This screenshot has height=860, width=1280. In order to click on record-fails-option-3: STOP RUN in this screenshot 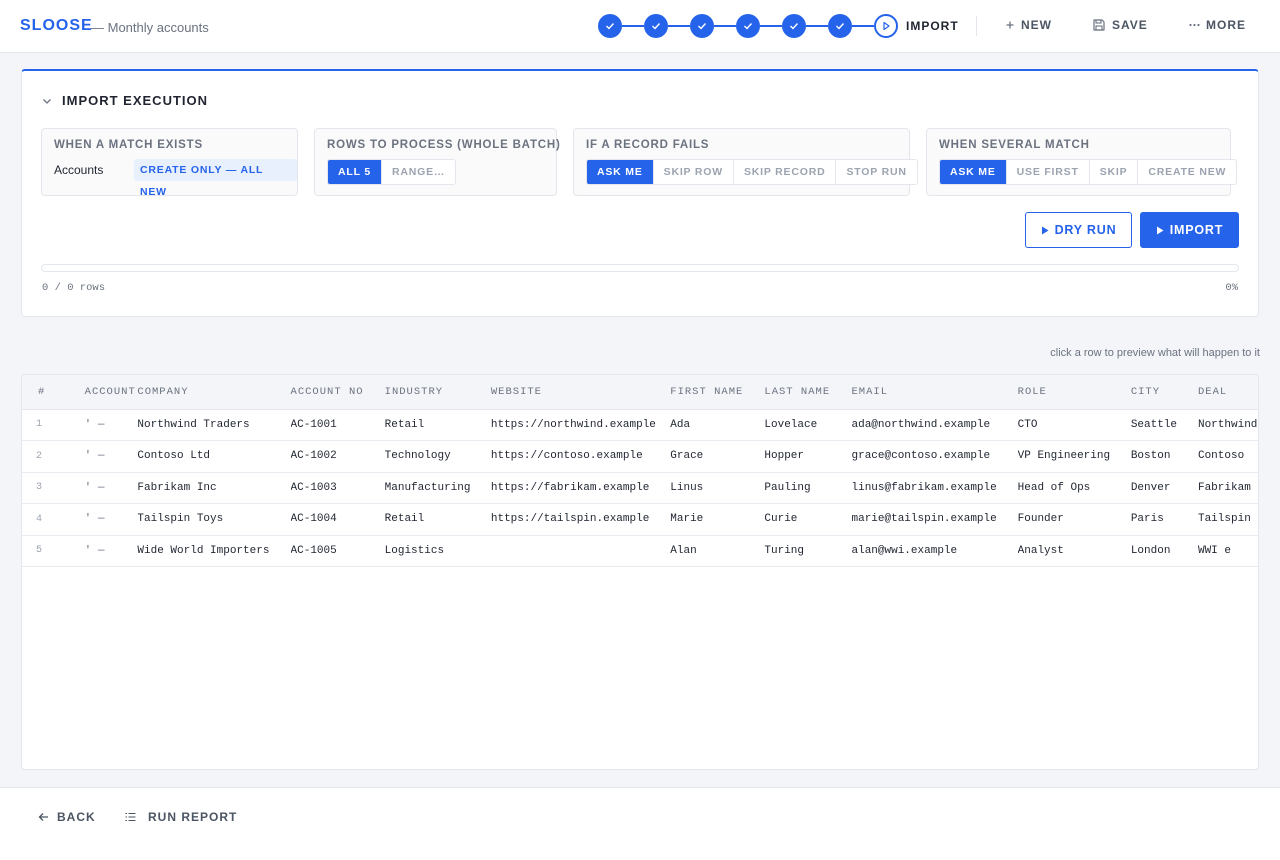, I will do `click(875, 172)`.